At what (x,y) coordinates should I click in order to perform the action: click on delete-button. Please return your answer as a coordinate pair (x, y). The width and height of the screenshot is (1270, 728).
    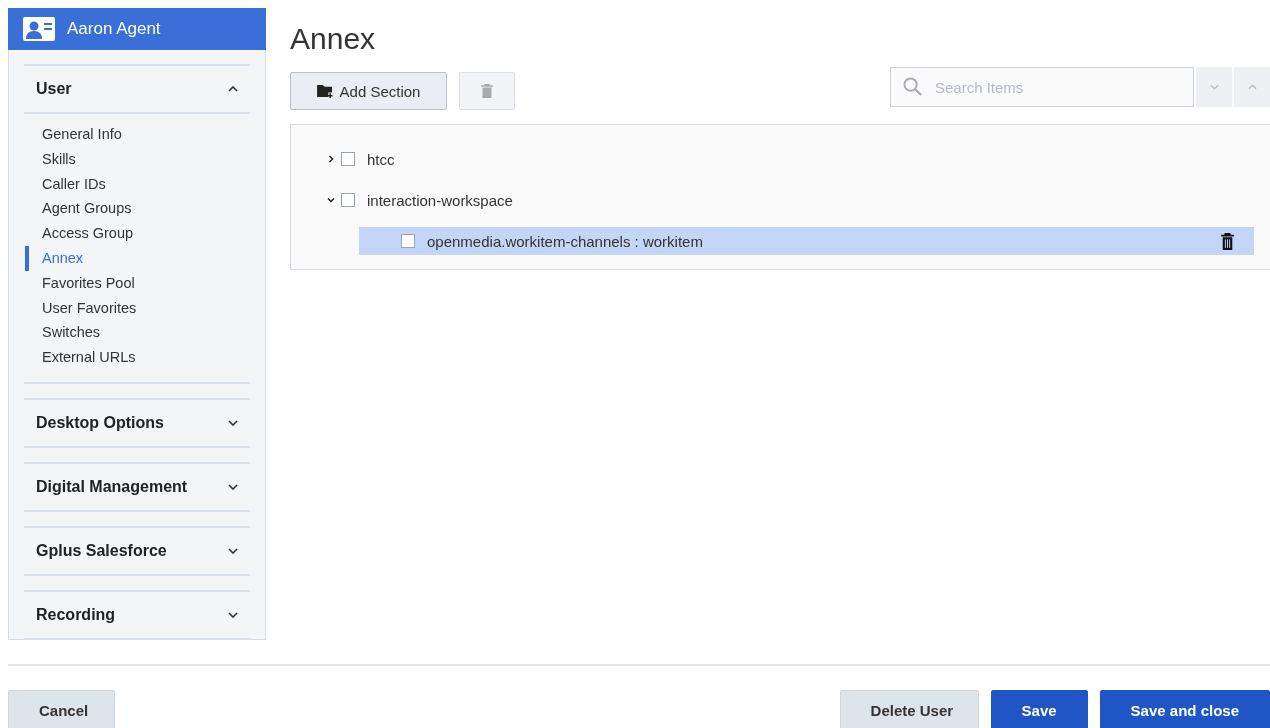
    Looking at the image, I should click on (487, 91).